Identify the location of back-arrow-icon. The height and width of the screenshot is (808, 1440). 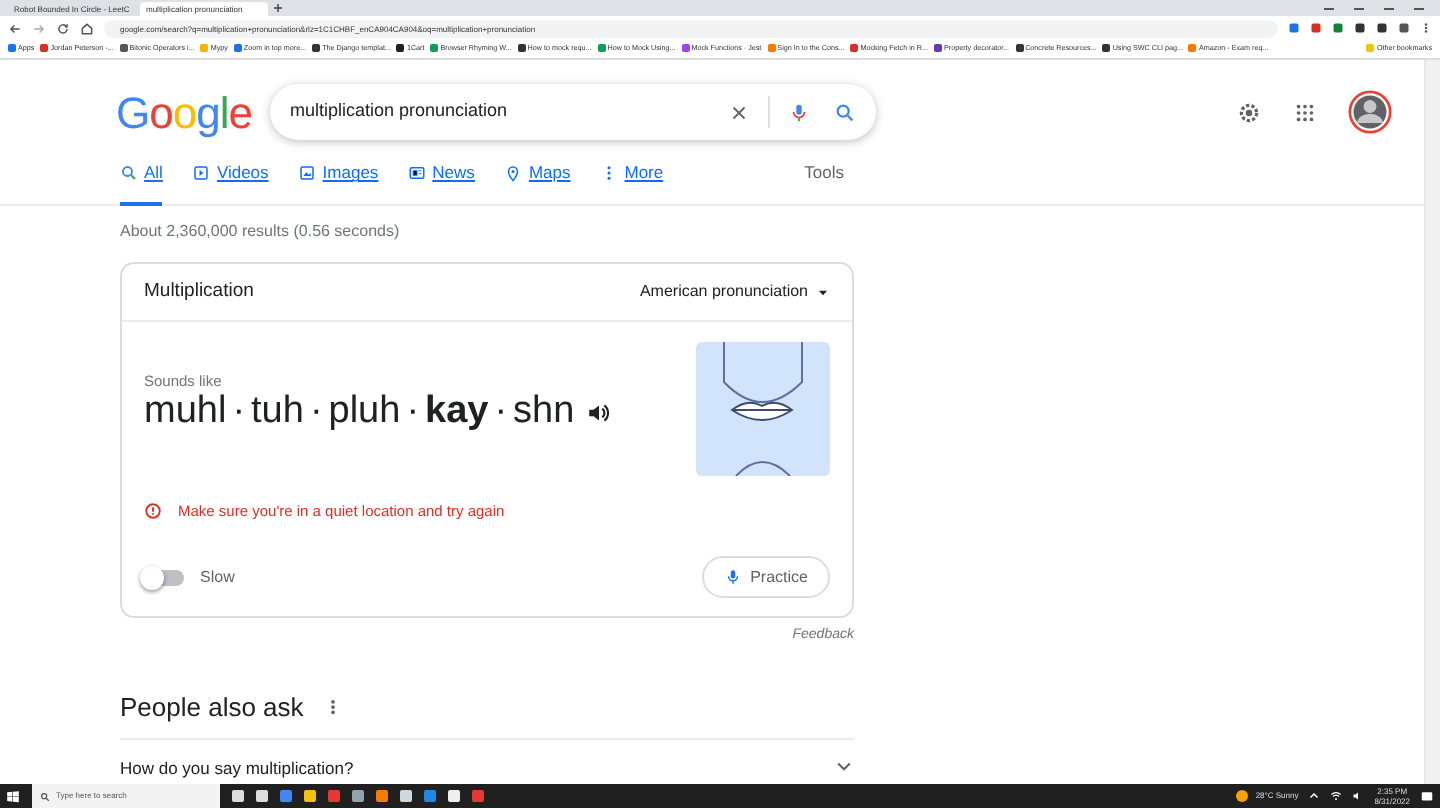
(15, 28).